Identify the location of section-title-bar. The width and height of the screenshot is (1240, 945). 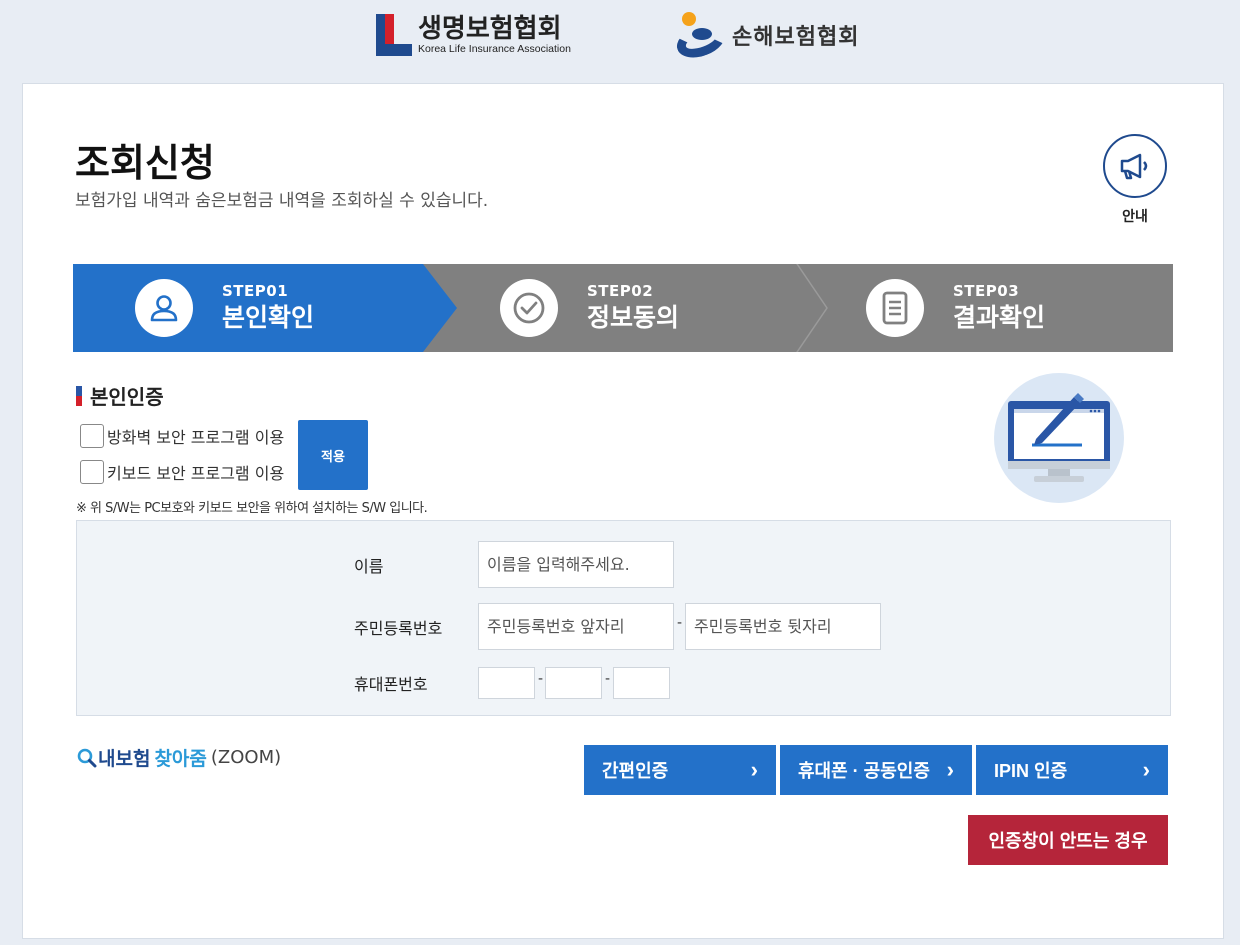
(79, 395).